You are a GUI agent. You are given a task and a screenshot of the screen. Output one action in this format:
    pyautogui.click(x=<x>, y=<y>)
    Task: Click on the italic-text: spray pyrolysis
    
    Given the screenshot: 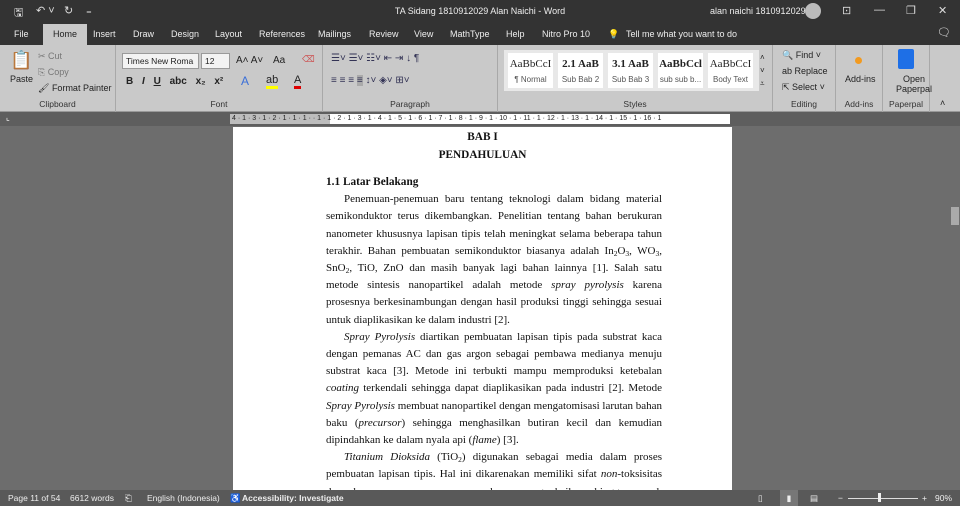 What is the action you would take?
    pyautogui.click(x=587, y=285)
    